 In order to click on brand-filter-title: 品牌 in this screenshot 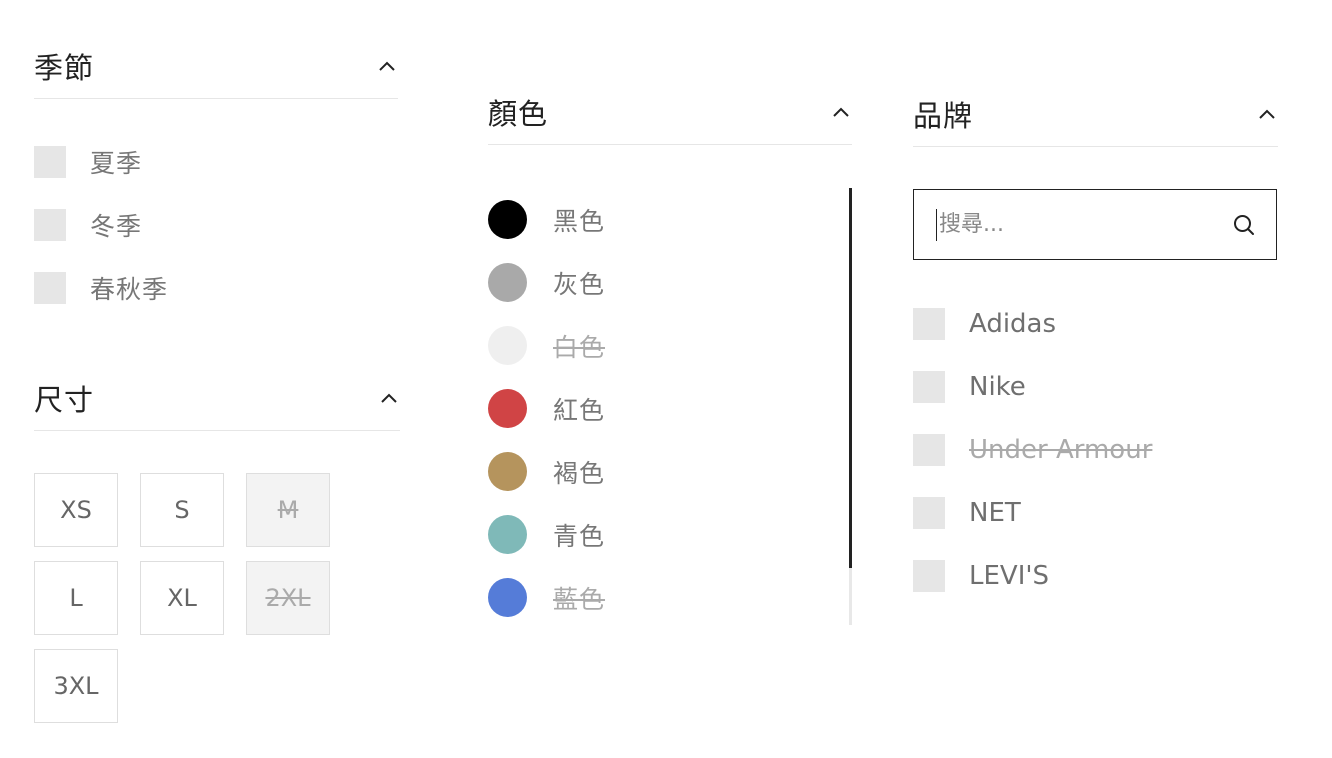, I will do `click(943, 116)`.